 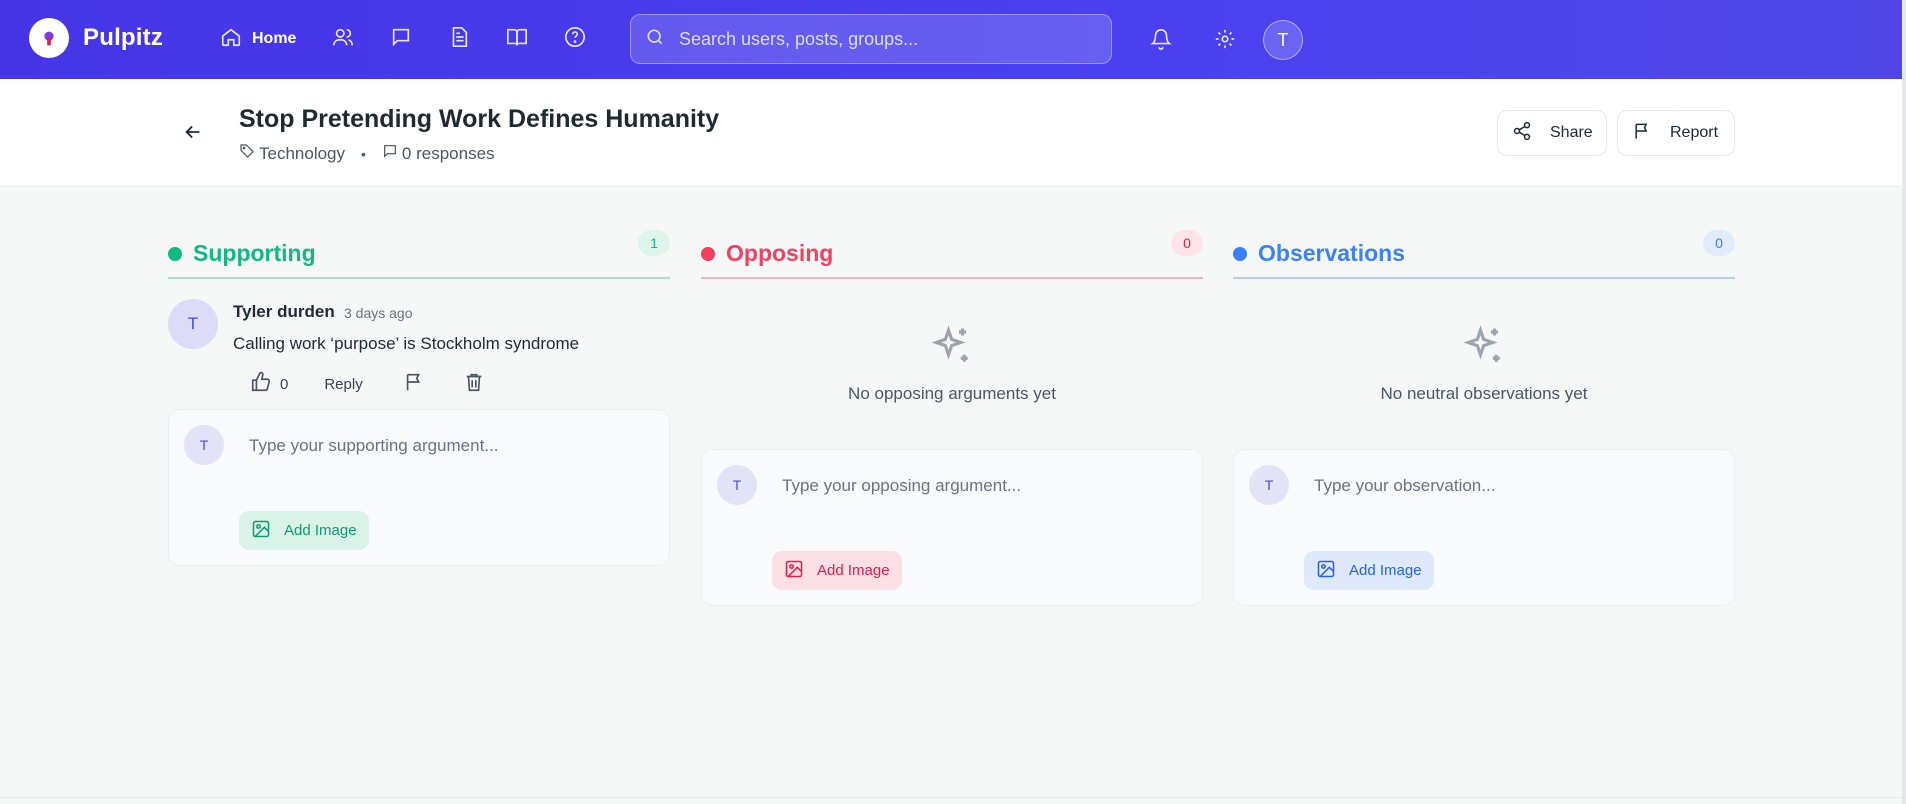 What do you see at coordinates (1484, 527) in the screenshot?
I see `observations-composer: T Add Image` at bounding box center [1484, 527].